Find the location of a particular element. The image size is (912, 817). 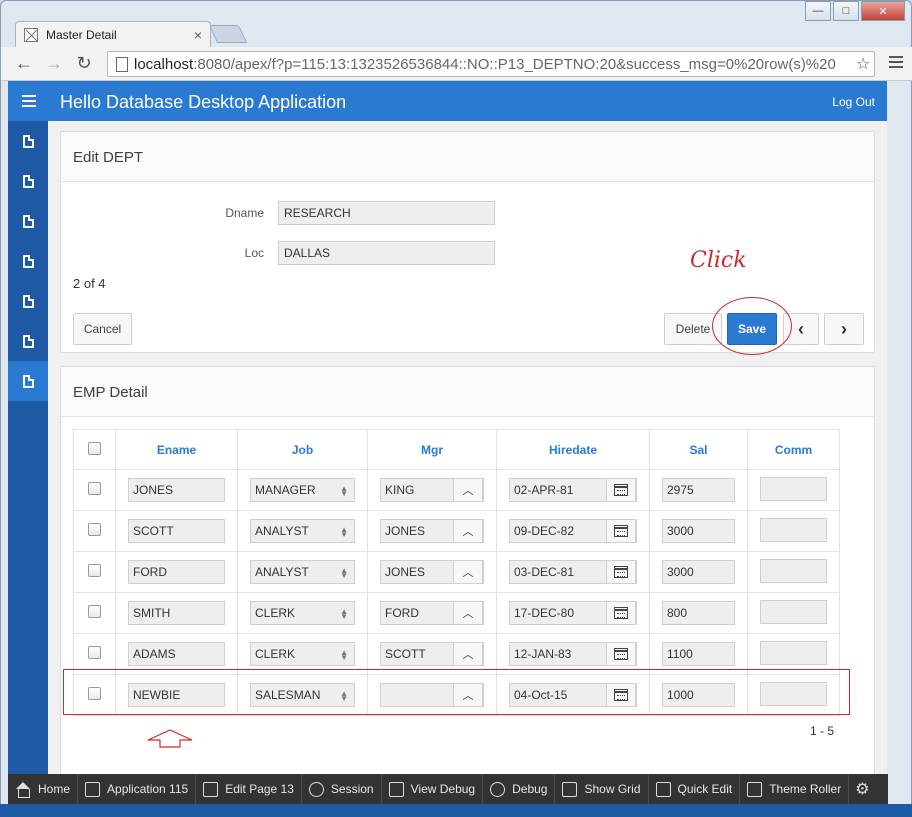

sal-input: 800 is located at coordinates (698, 613).